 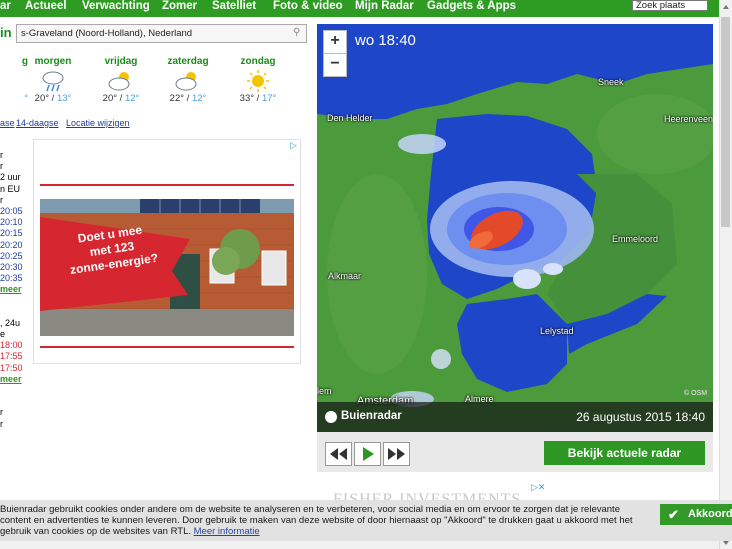 I want to click on search-icon: ⚲, so click(x=298, y=33).